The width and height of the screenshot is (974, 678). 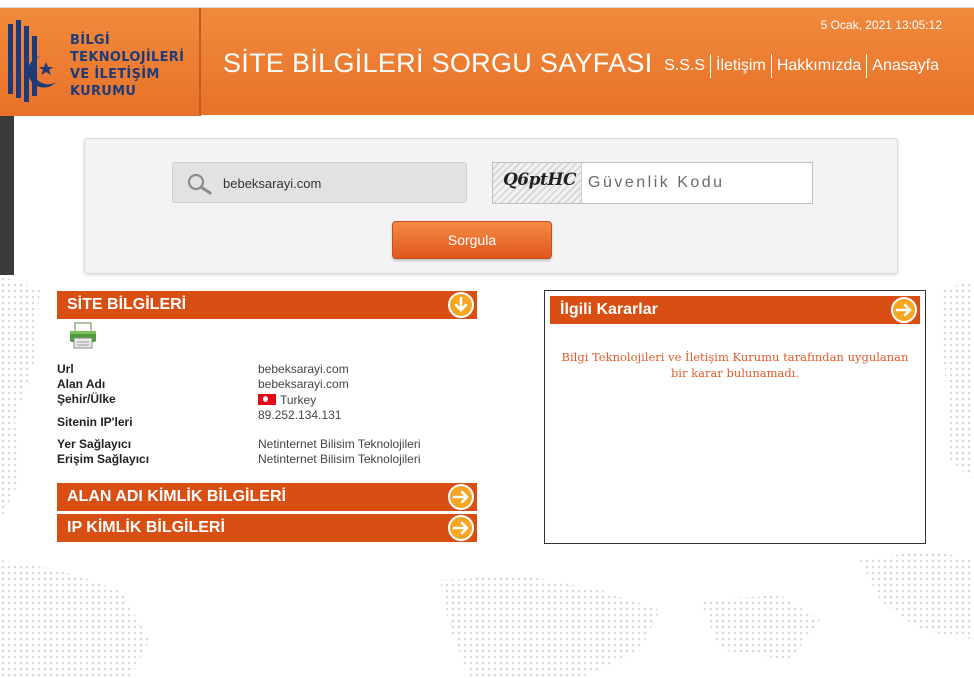 I want to click on domain-identity-title: ALAN ADI KİMLİK BİLGİLERİ, so click(x=176, y=496).